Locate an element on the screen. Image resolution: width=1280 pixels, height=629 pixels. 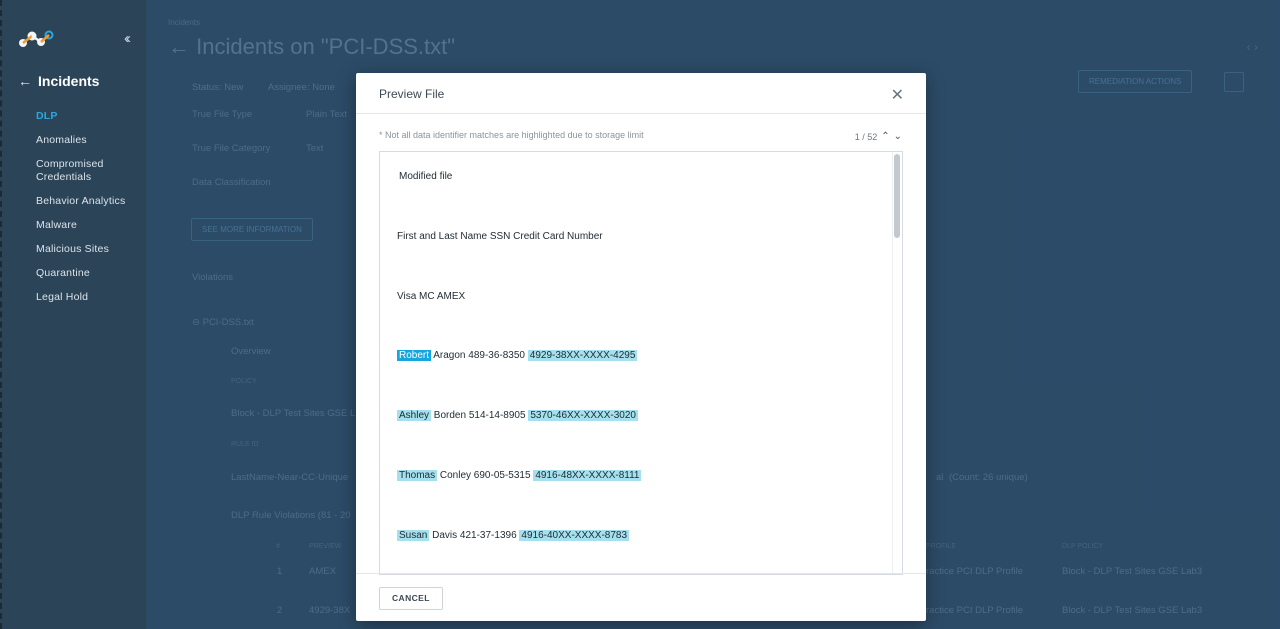
back-arrow-icon: ← is located at coordinates (25, 81).